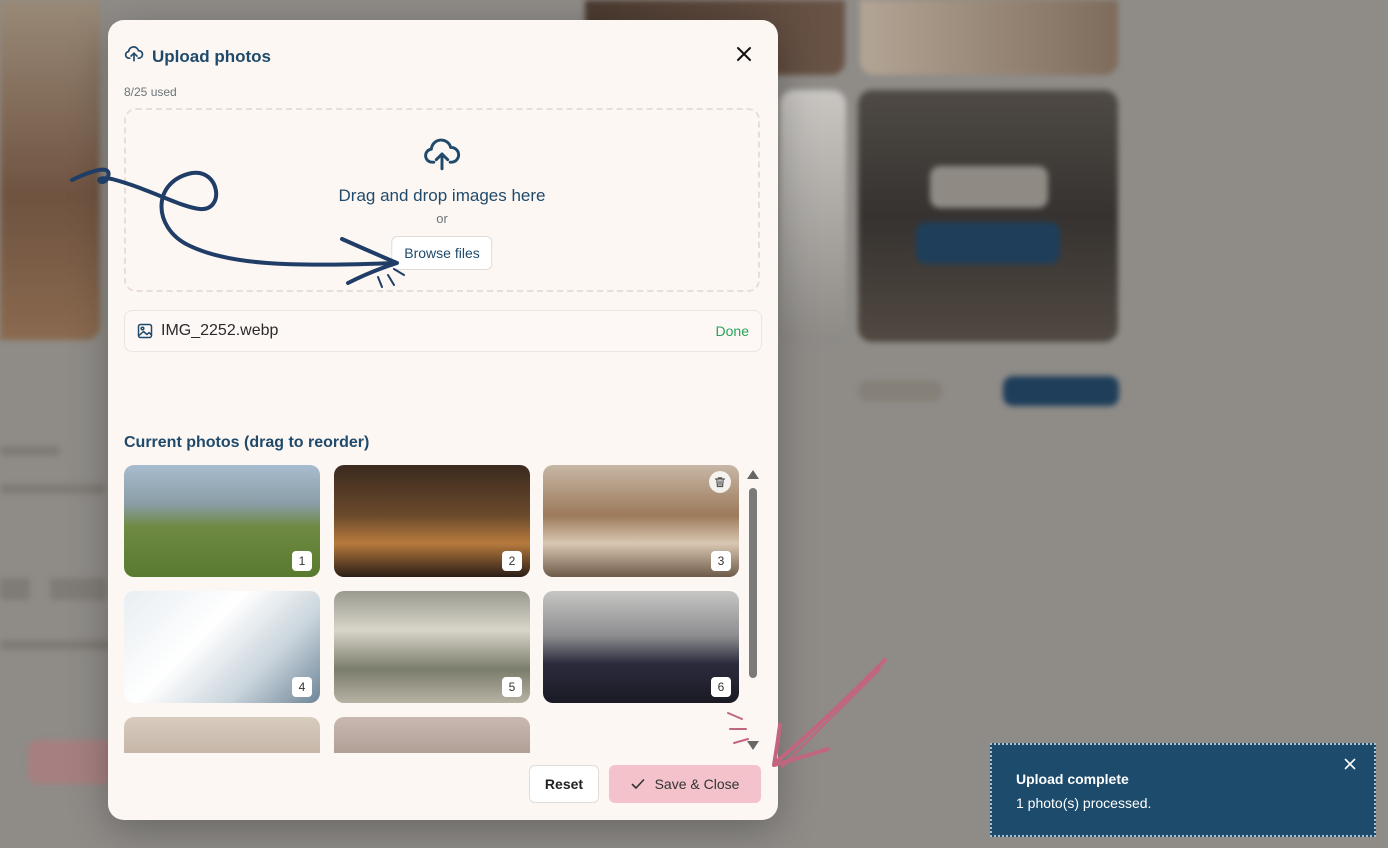 The image size is (1388, 848). Describe the element at coordinates (247, 442) in the screenshot. I see `current-photos-title: Current photos (drag to reorder)` at that location.